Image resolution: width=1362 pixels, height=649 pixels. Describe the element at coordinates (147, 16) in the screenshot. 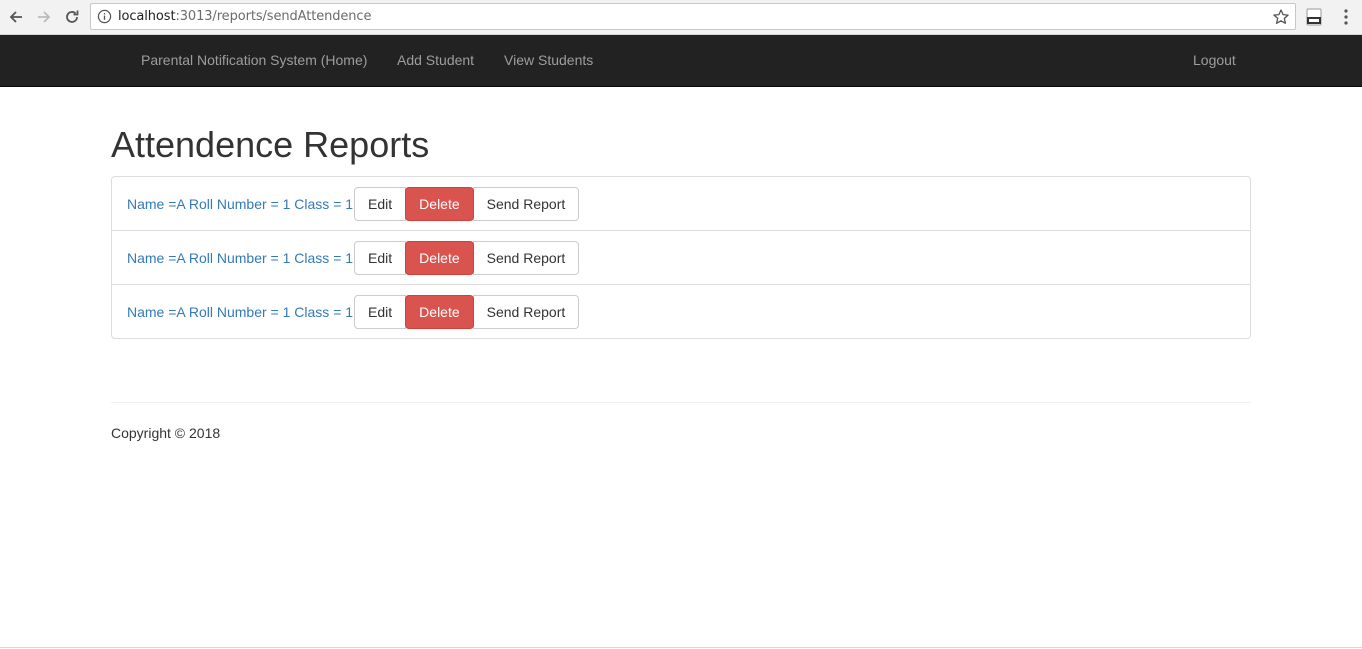

I see `url-host: localhost` at that location.